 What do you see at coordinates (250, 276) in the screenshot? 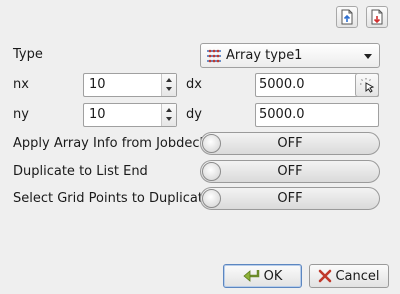
I see `ok-return-icon` at bounding box center [250, 276].